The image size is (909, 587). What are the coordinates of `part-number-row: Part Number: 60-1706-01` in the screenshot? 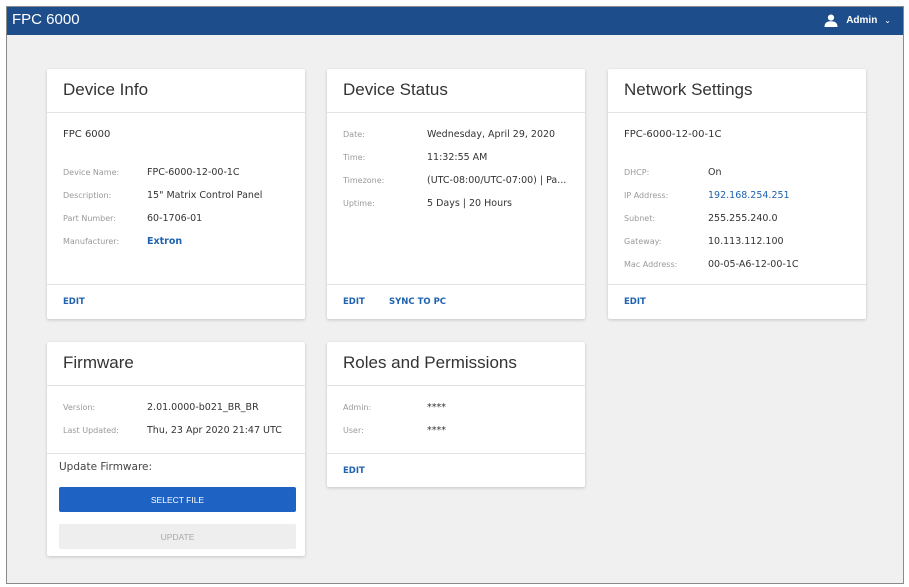 It's located at (180, 218).